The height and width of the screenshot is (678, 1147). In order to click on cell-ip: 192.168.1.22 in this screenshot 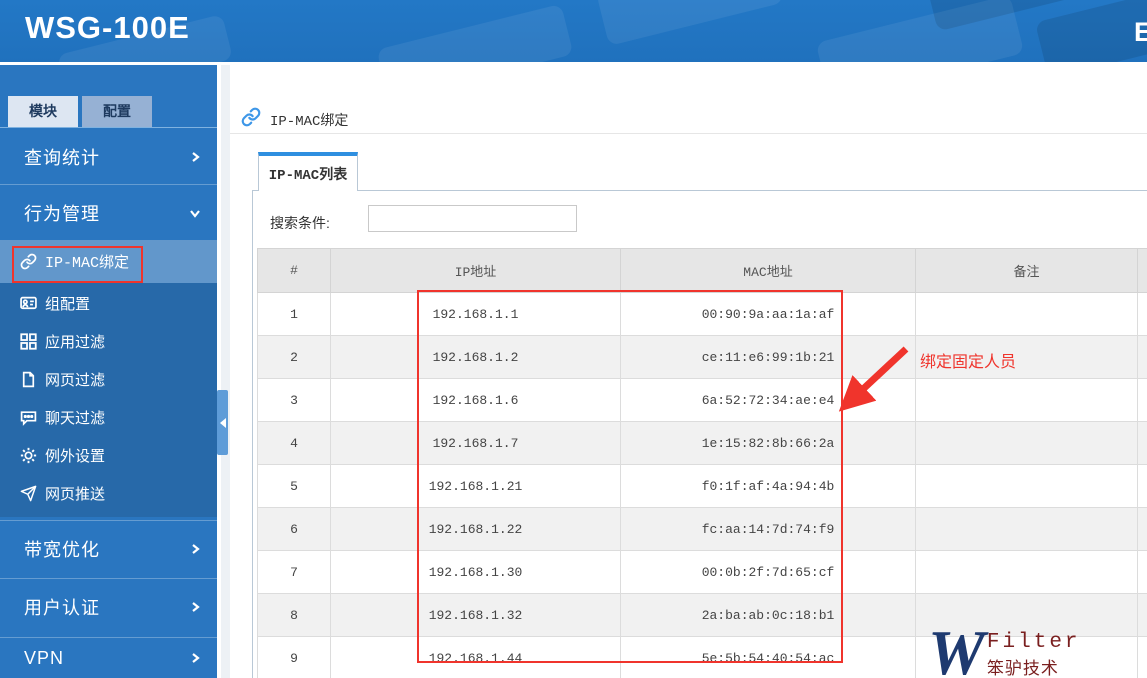, I will do `click(475, 529)`.